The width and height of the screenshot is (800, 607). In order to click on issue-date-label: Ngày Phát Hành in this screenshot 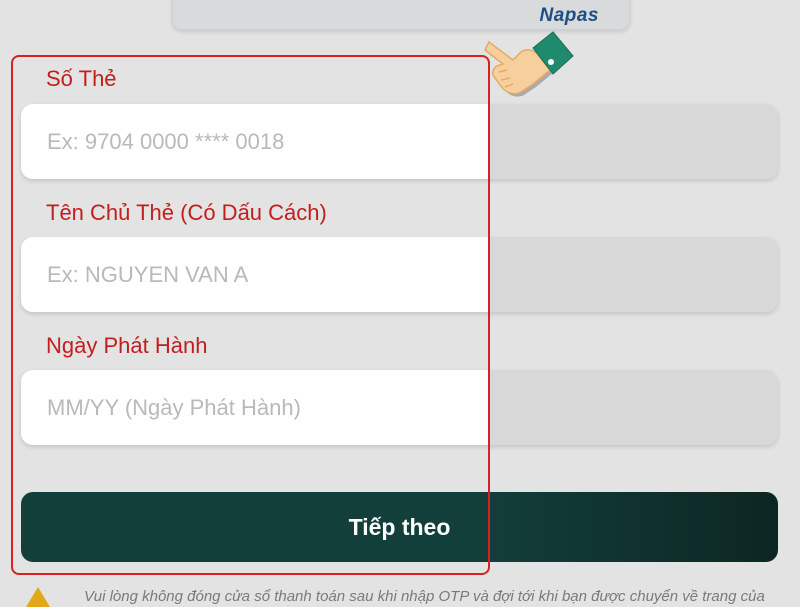, I will do `click(127, 345)`.